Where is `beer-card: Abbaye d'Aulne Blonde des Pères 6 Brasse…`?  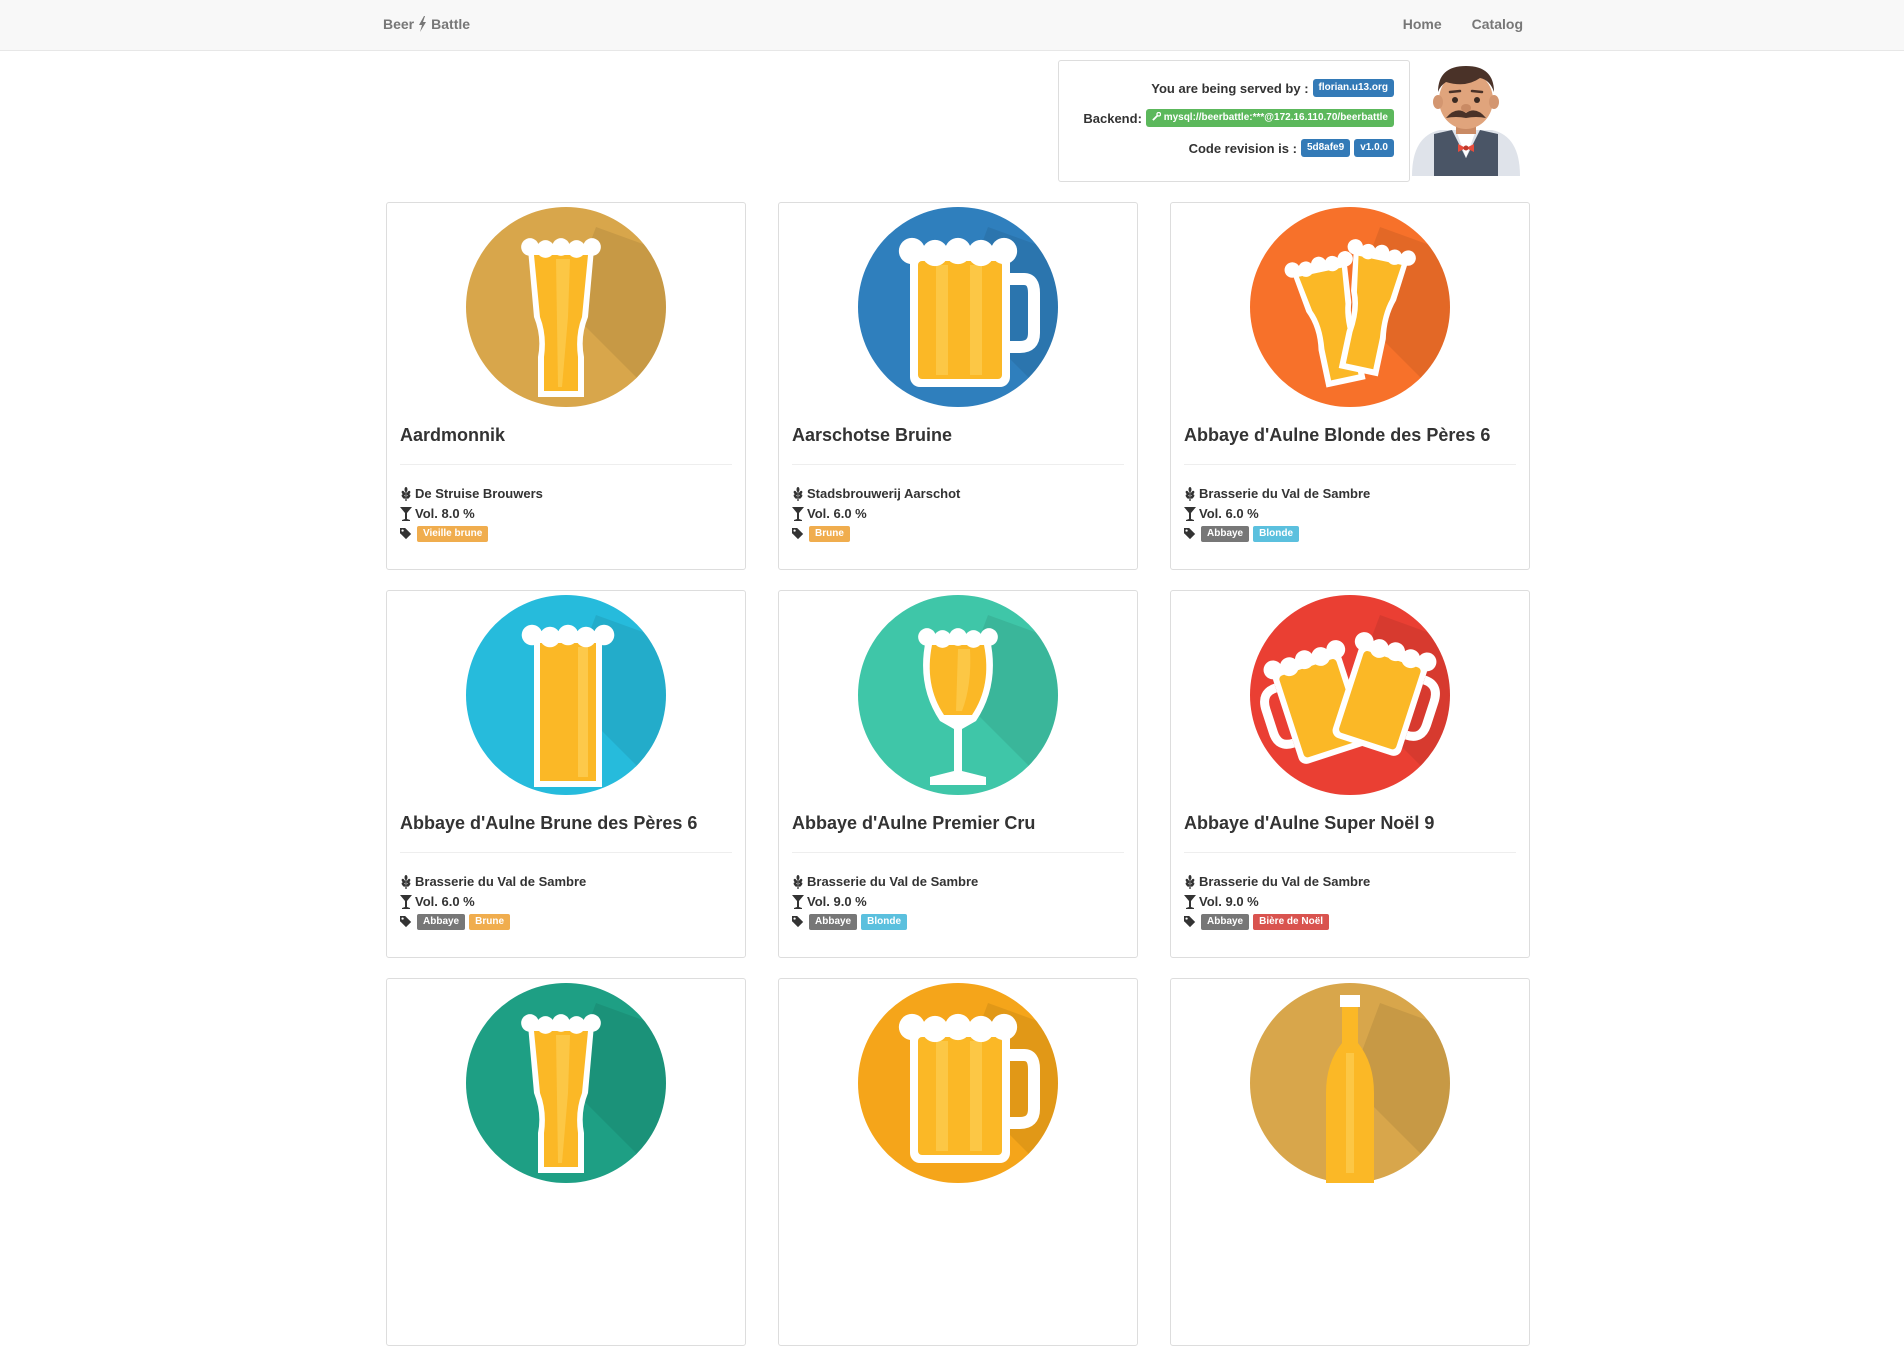 beer-card: Abbaye d'Aulne Blonde des Pères 6 Brasse… is located at coordinates (1350, 386).